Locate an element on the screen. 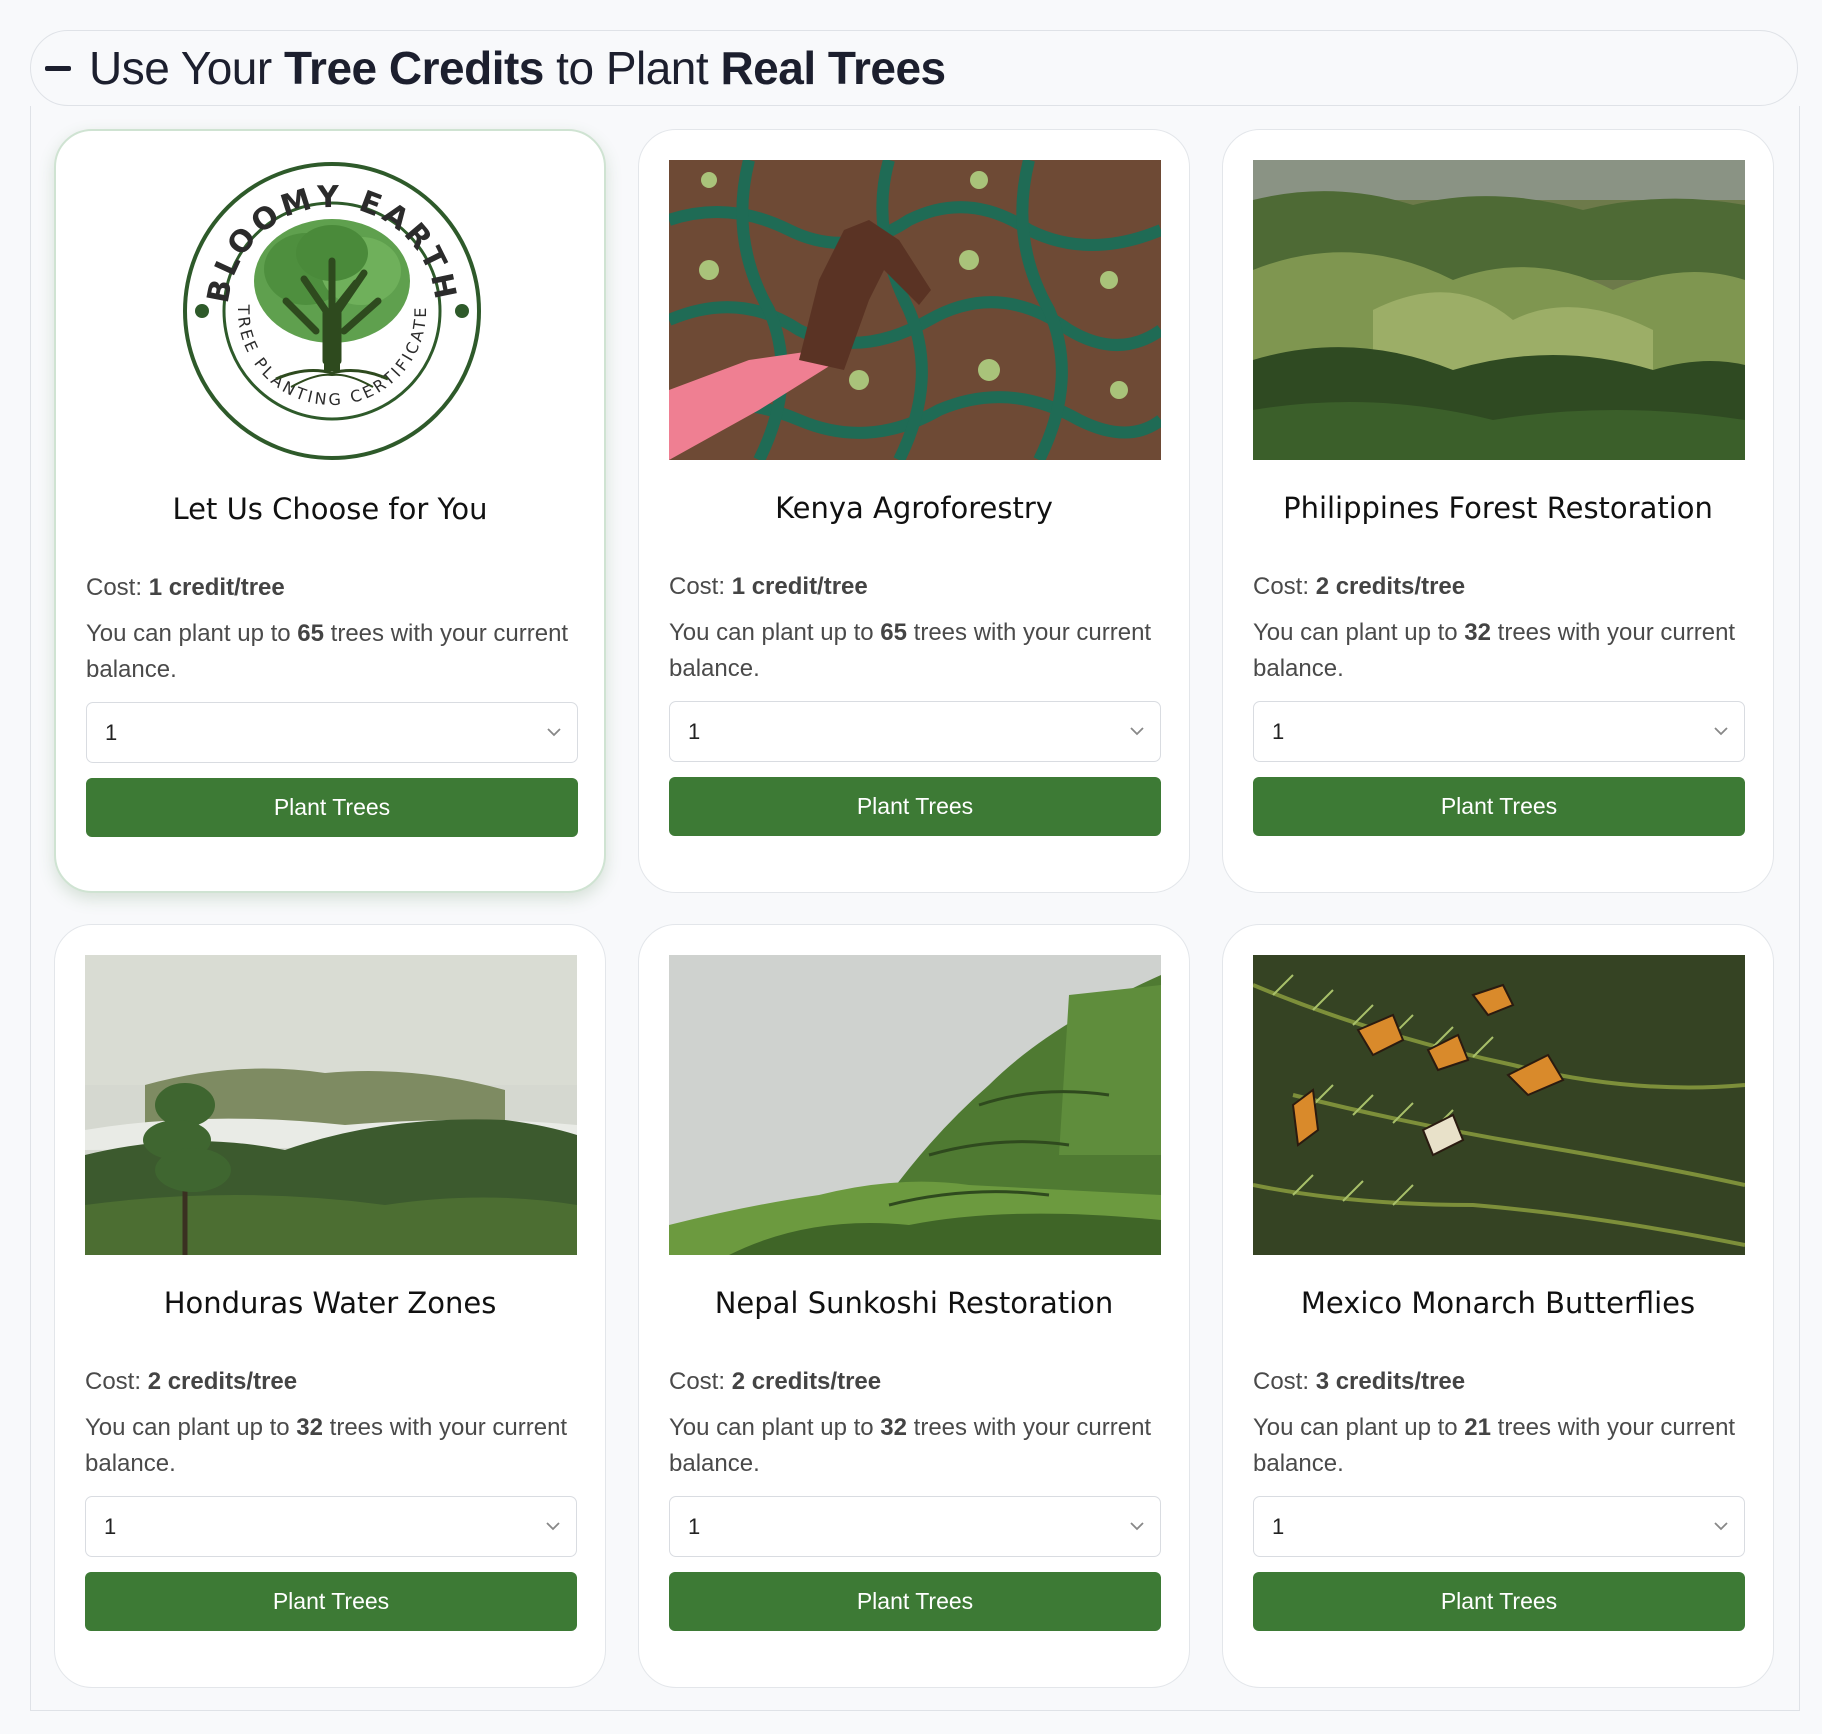  project-name: Let Us Choose for You is located at coordinates (330, 509).